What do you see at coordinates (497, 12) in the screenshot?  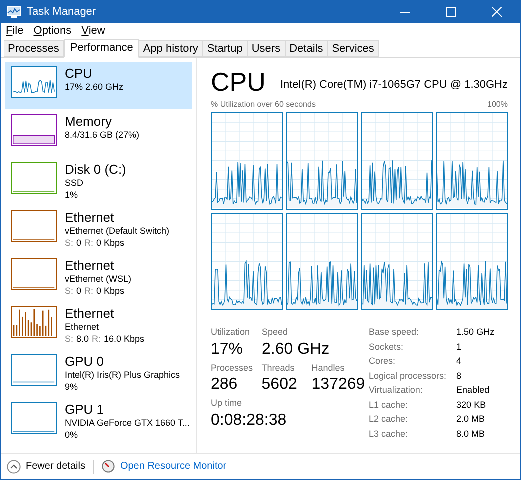 I see `close-icon` at bounding box center [497, 12].